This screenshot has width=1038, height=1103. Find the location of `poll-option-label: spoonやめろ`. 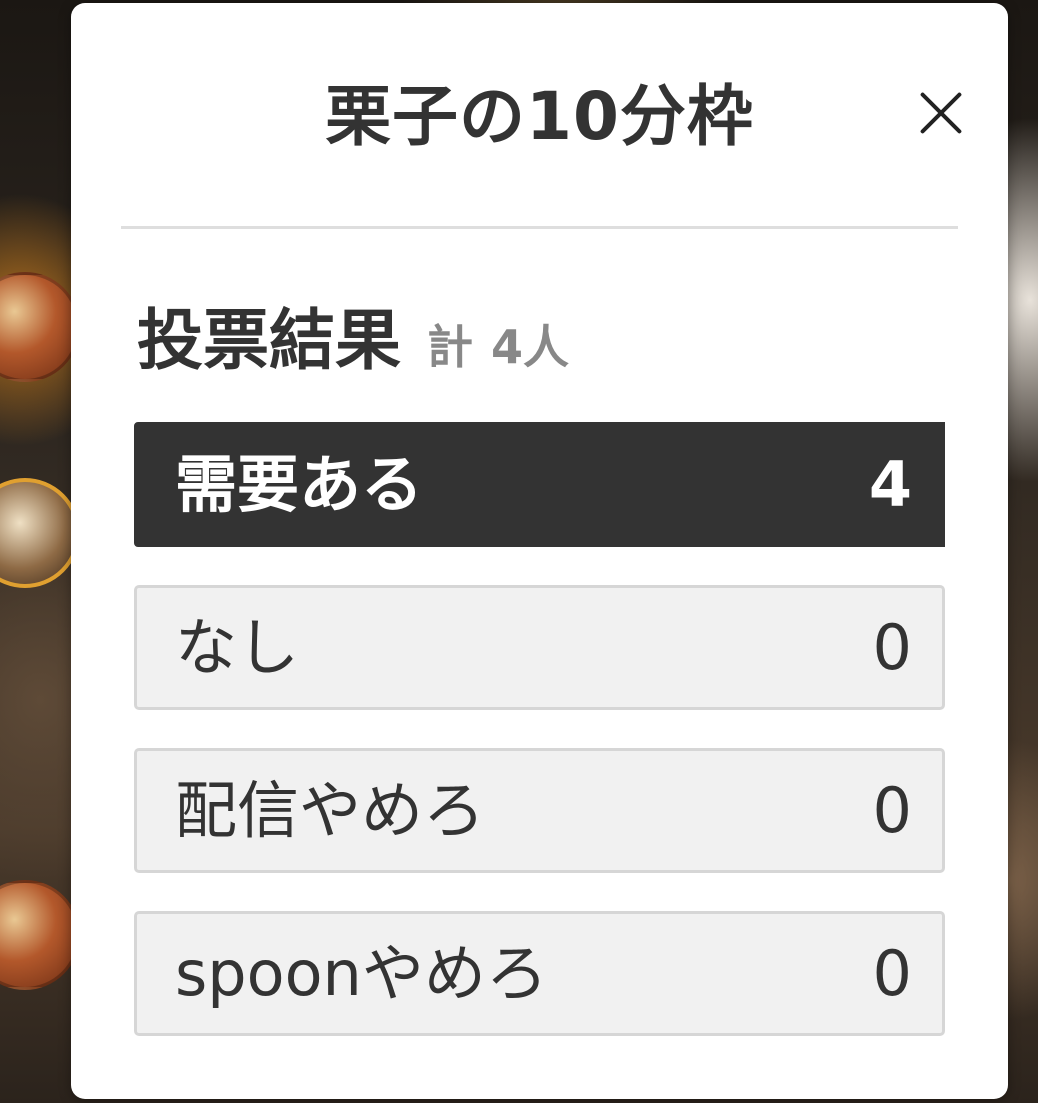

poll-option-label: spoonやめろ is located at coordinates (361, 973).